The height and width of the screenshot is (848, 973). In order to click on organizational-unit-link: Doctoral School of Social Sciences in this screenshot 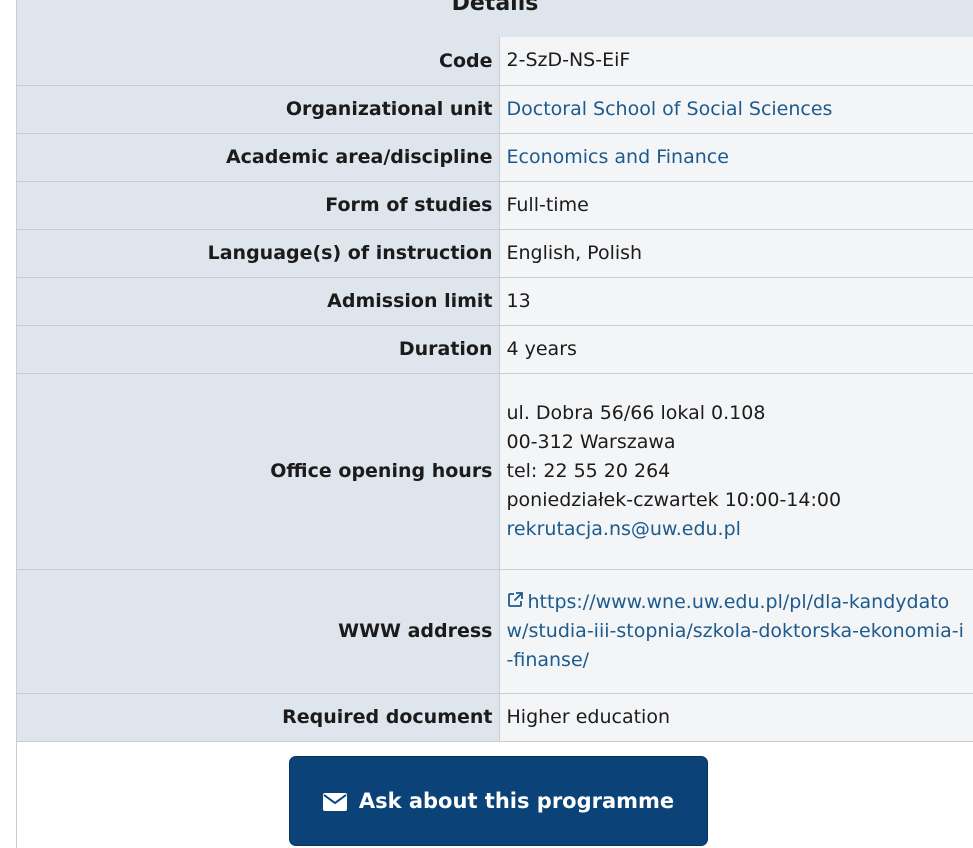, I will do `click(670, 109)`.